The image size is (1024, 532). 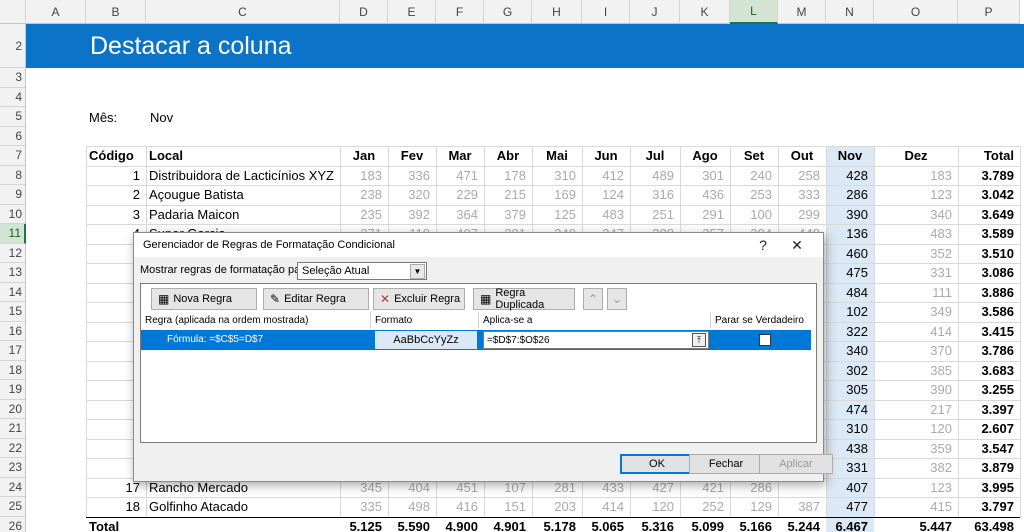 What do you see at coordinates (989, 468) in the screenshot?
I see `total-cell: 3.879` at bounding box center [989, 468].